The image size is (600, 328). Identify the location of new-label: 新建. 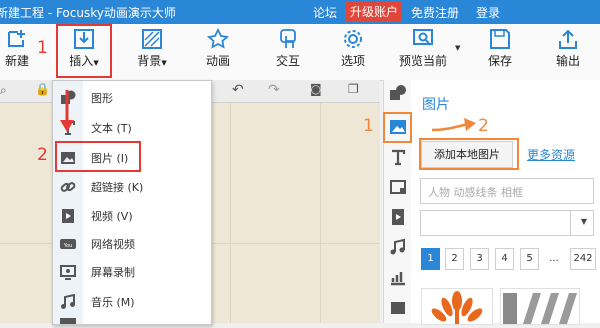
(16, 61).